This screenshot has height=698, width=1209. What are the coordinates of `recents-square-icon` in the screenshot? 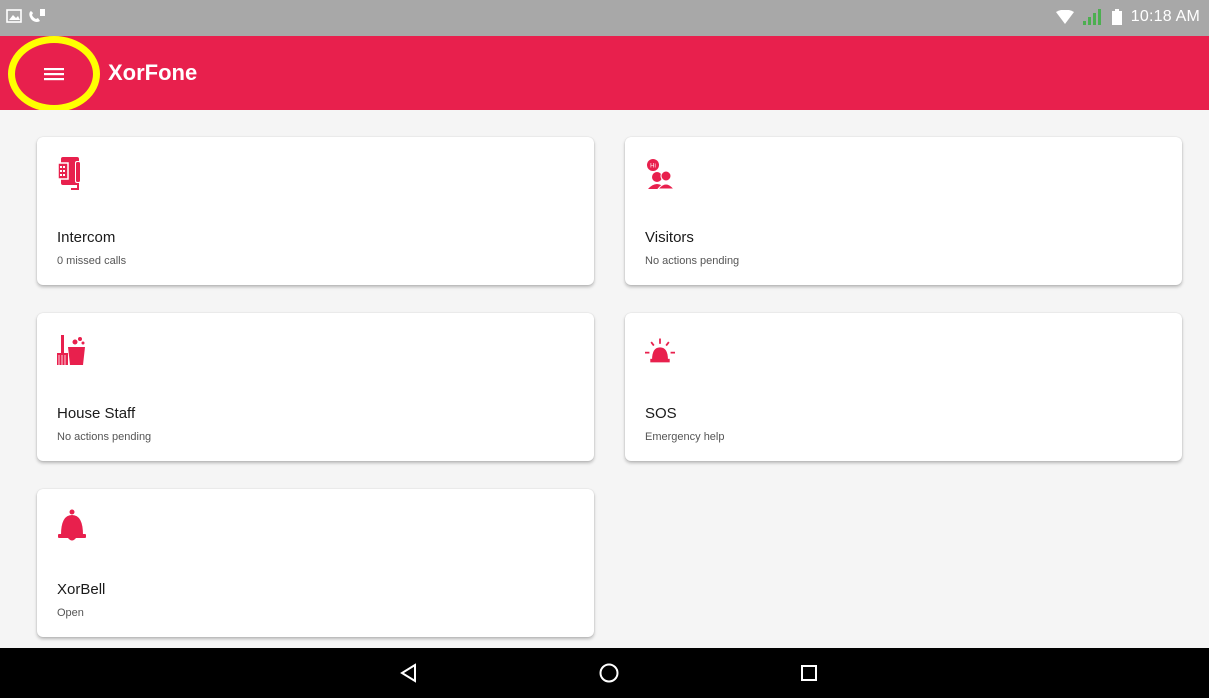 It's located at (809, 673).